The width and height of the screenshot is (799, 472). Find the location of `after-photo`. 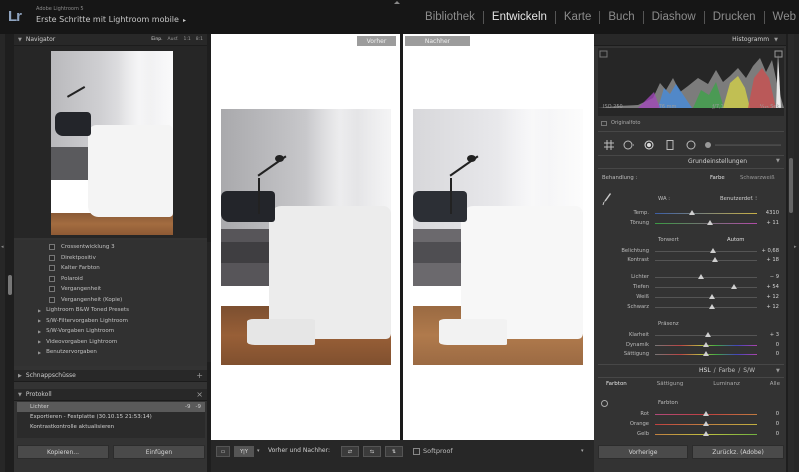

after-photo is located at coordinates (498, 237).